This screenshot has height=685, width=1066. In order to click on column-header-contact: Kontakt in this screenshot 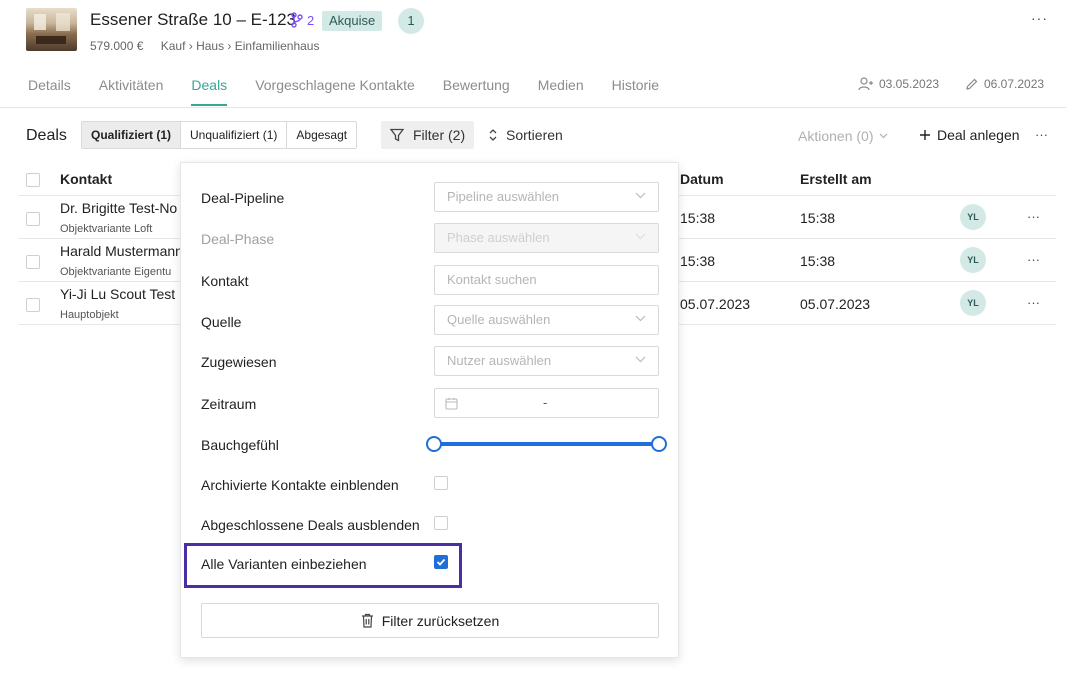, I will do `click(86, 179)`.